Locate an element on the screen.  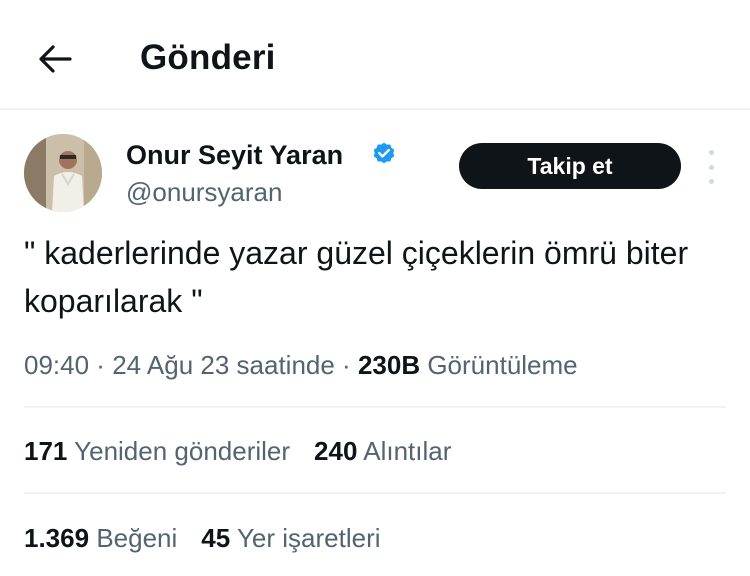
engagement-row-1: 171 Yeniden gönderiler 240 Alıntılar is located at coordinates (237, 451).